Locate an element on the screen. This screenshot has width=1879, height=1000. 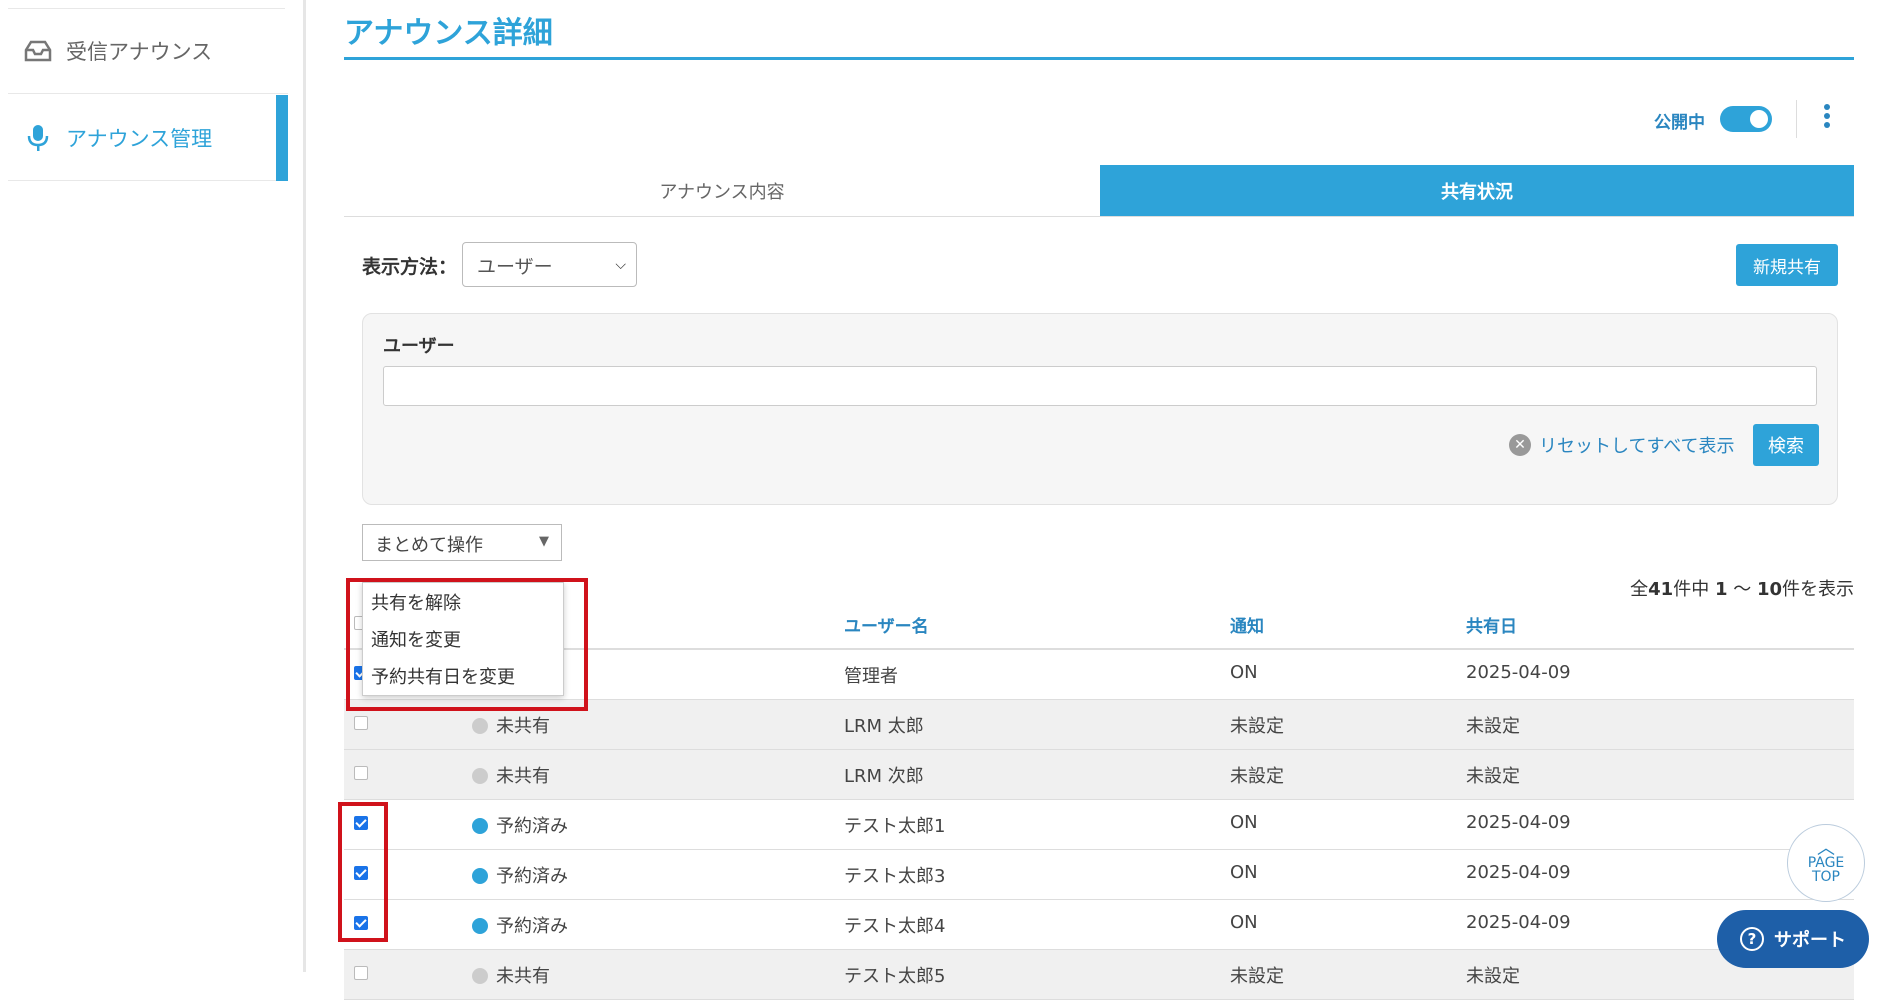
inbox-icon is located at coordinates (38, 51).